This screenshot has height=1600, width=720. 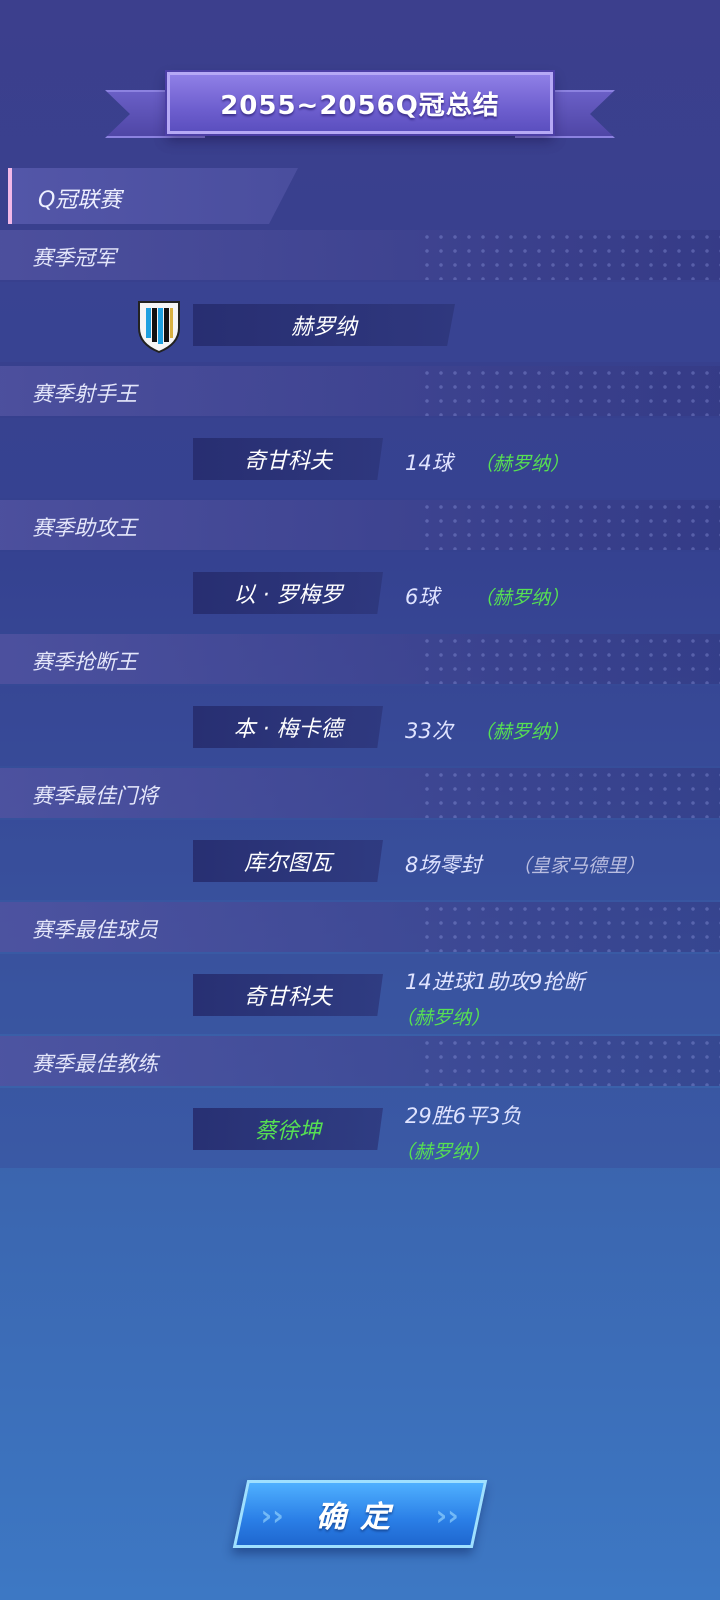 I want to click on section-header-best-player: 赛季最佳球员, so click(x=360, y=927).